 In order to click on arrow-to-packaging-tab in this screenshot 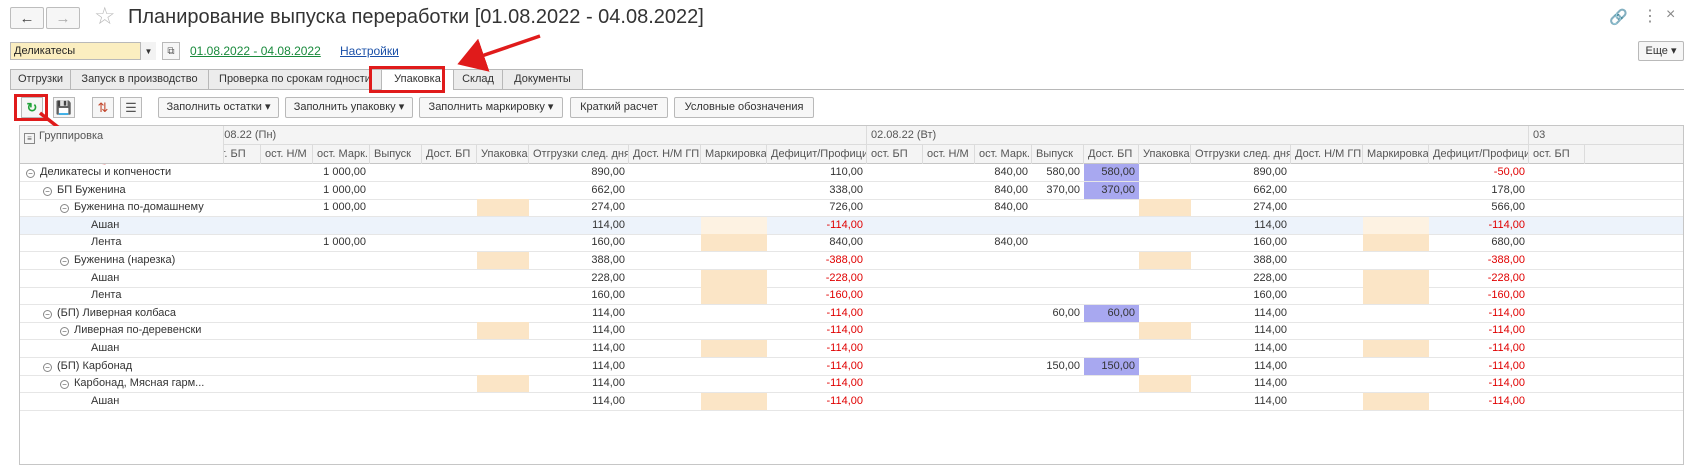, I will do `click(499, 53)`.